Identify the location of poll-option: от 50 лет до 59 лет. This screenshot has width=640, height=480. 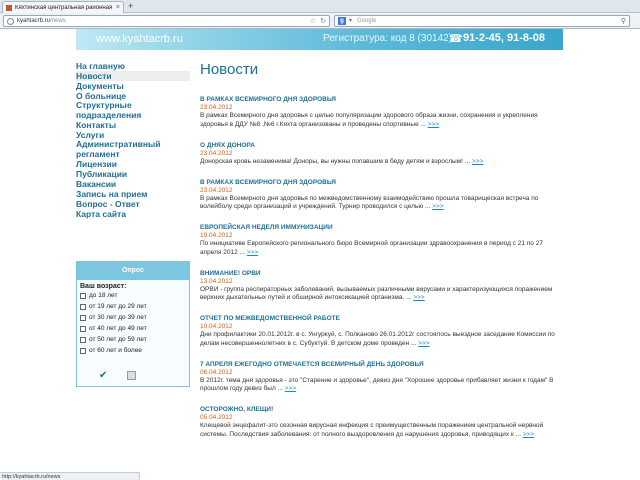
(134, 339).